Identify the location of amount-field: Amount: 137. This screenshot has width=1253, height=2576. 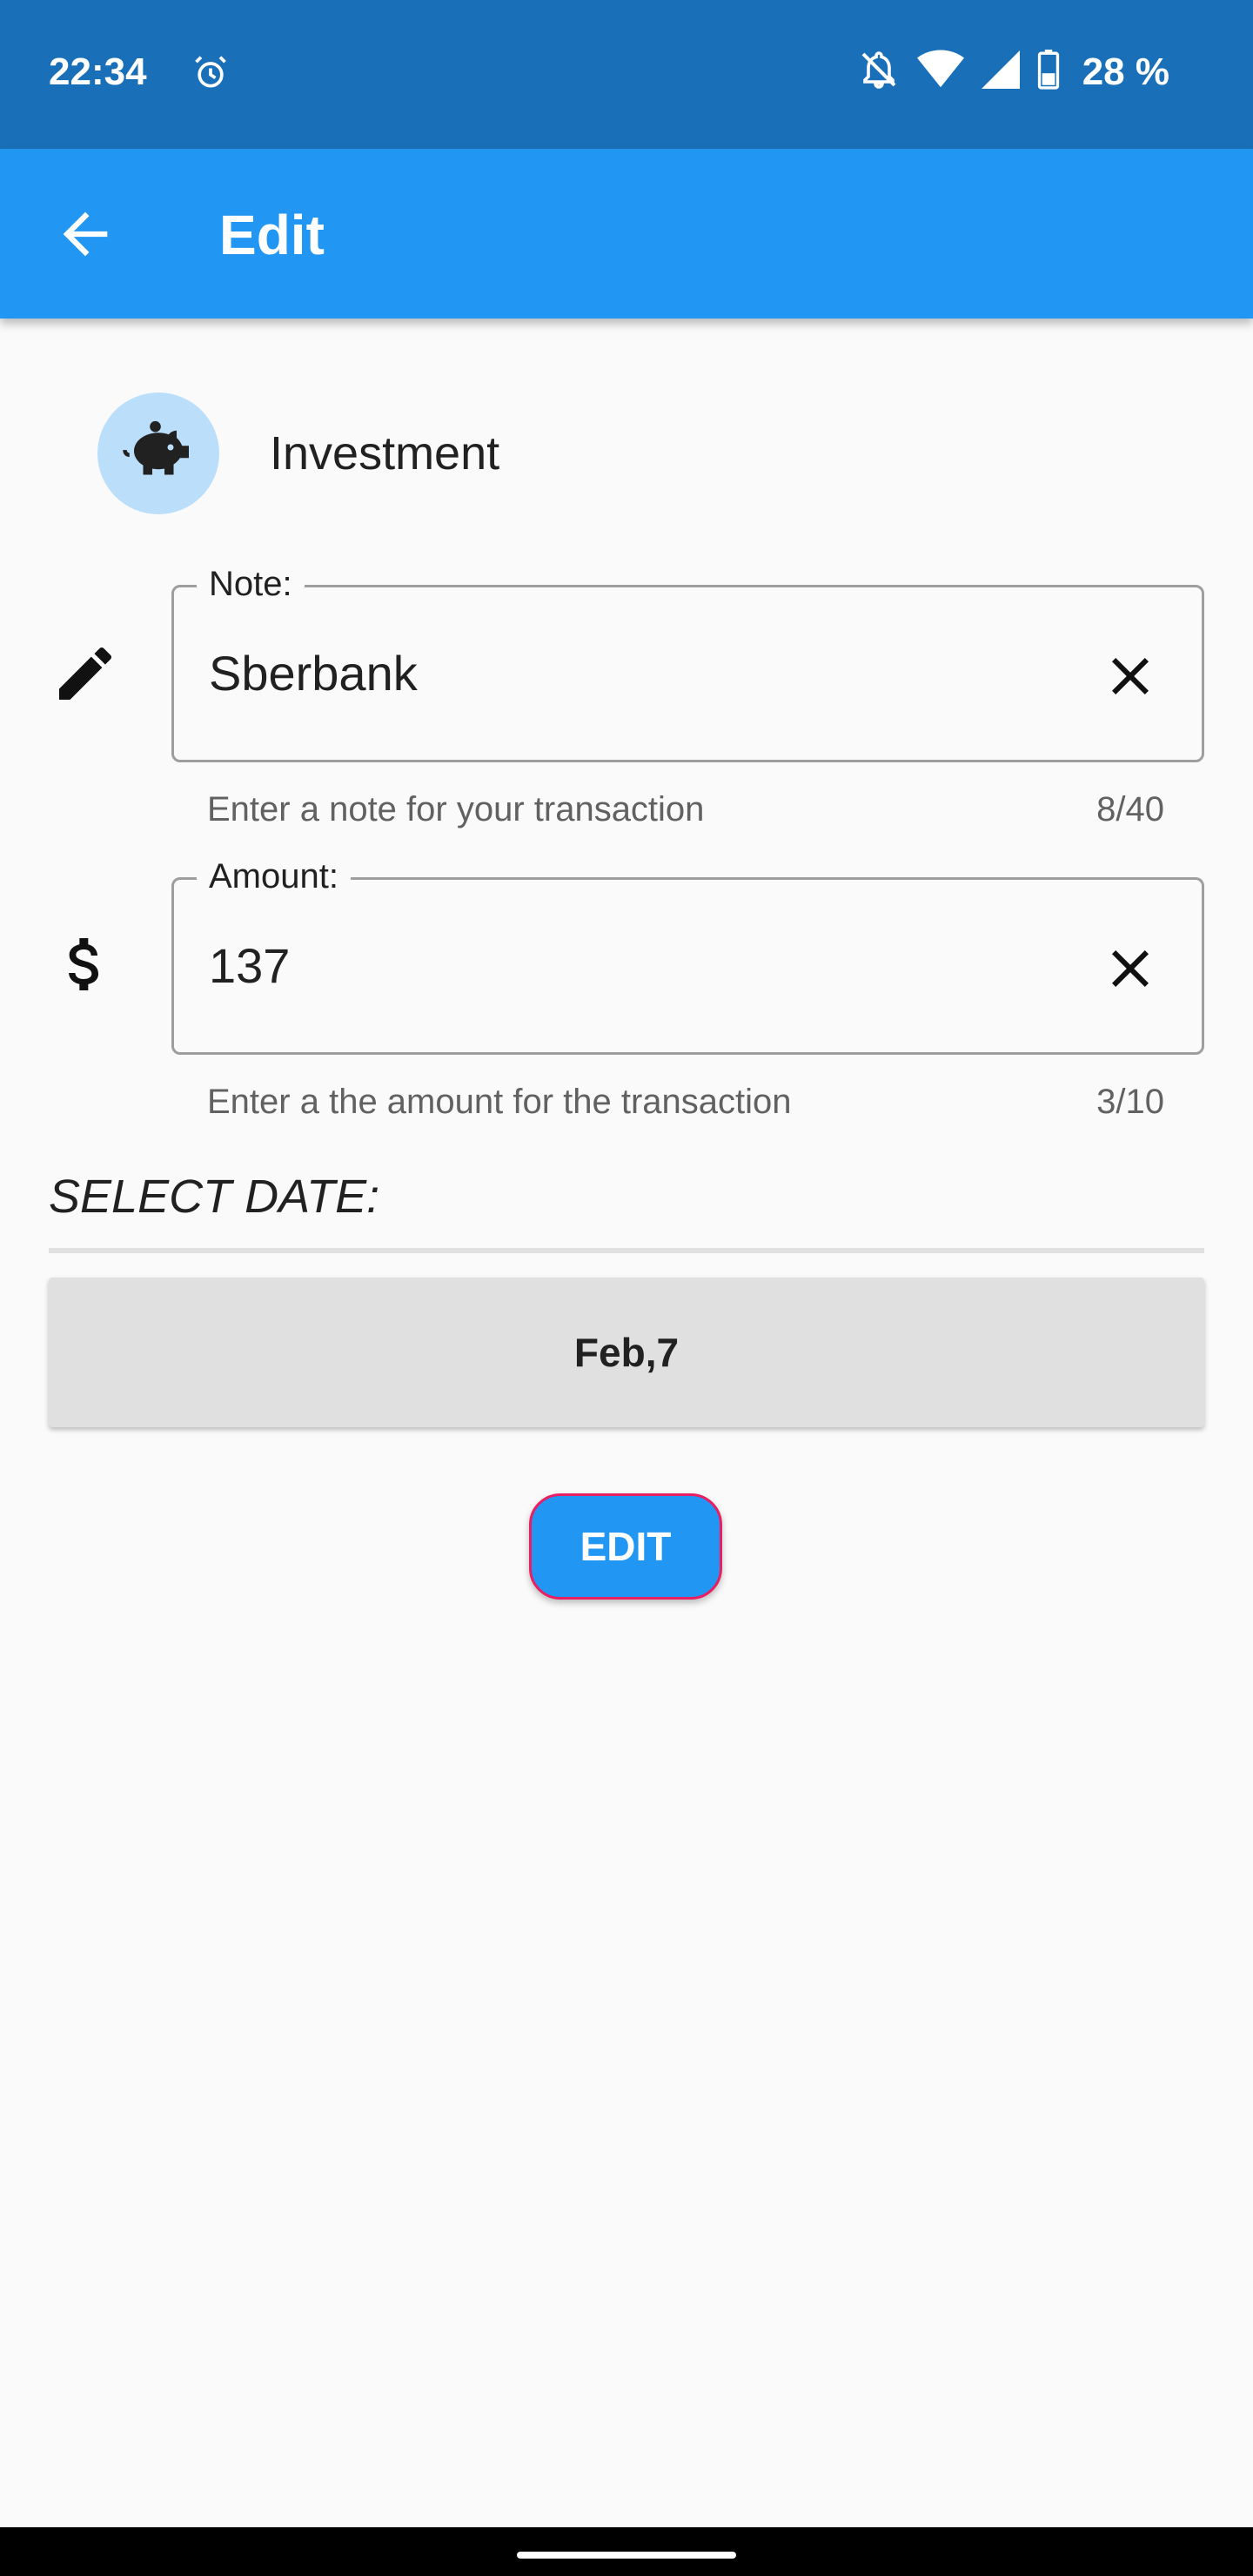
(687, 956).